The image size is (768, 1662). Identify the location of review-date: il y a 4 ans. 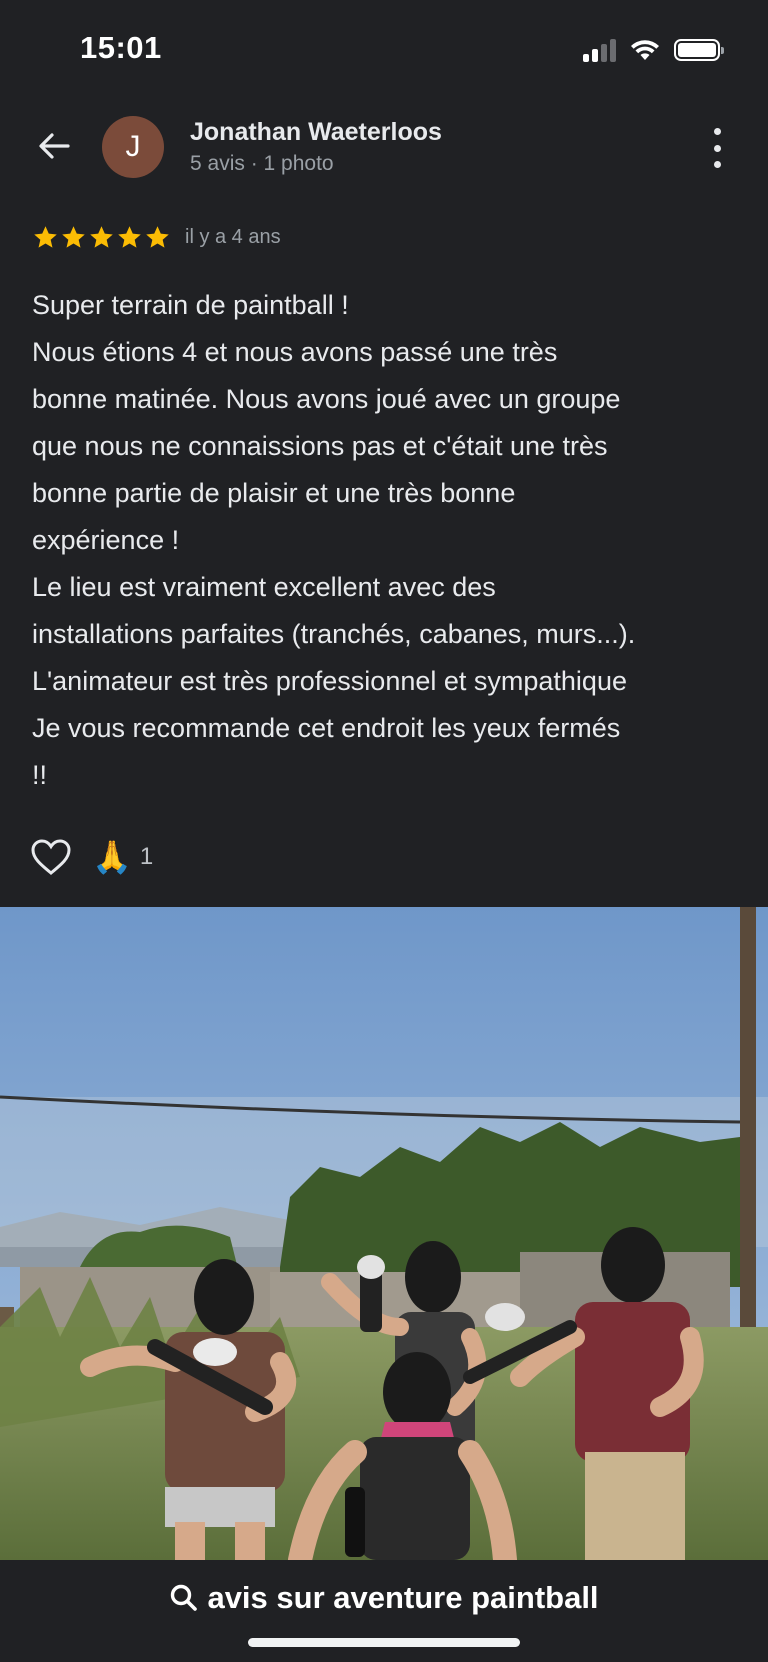
(233, 237).